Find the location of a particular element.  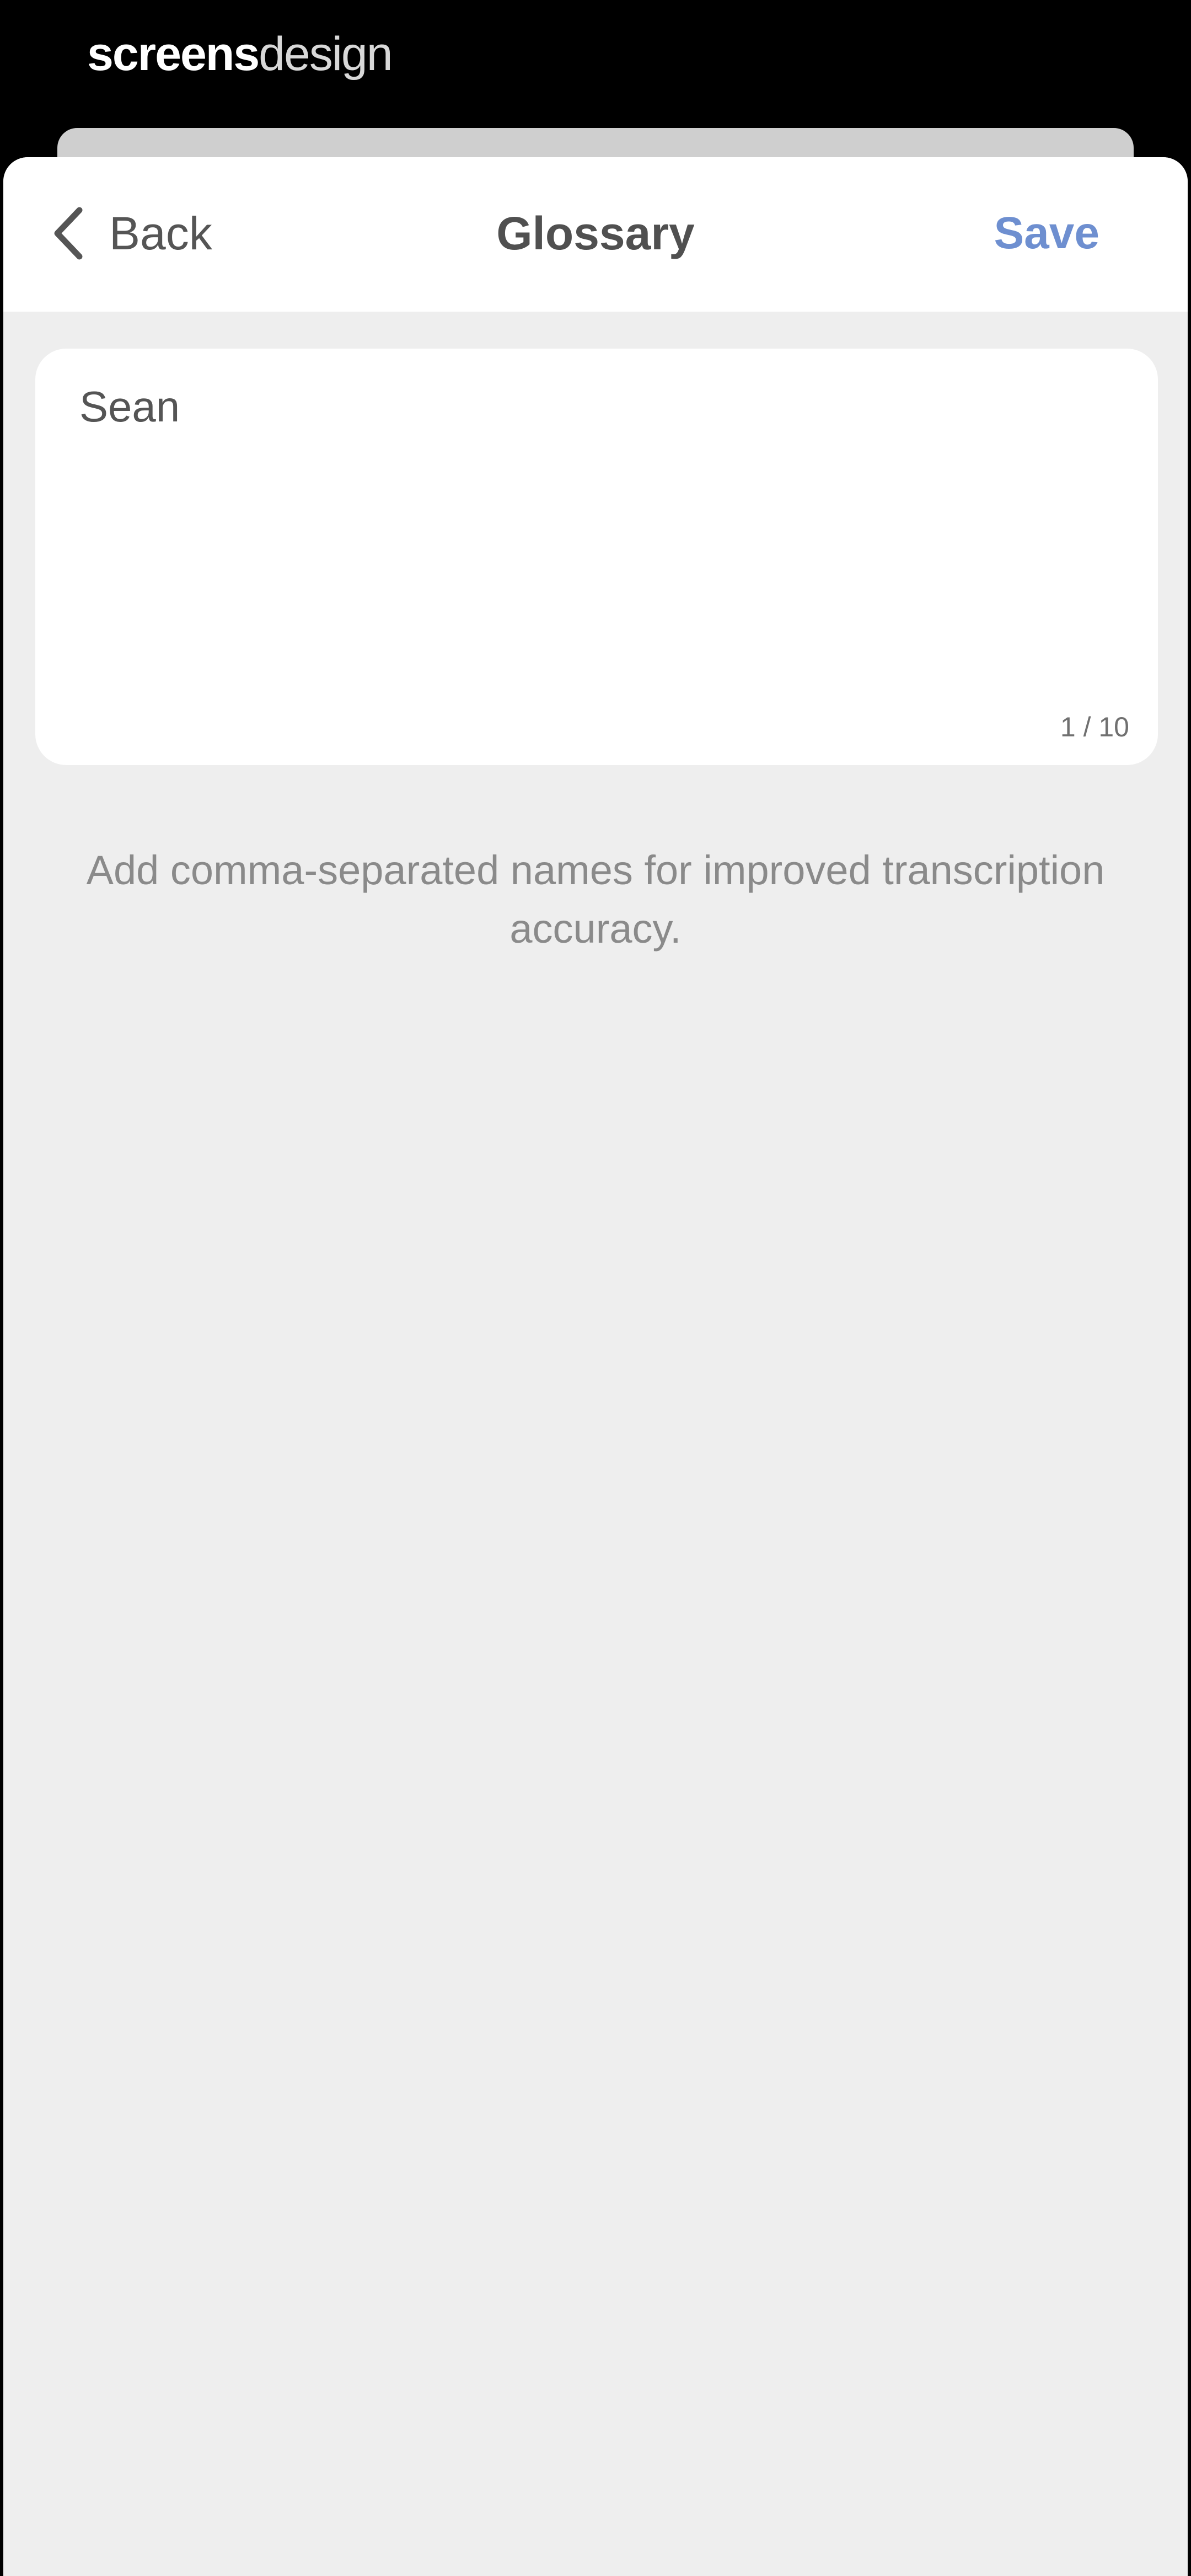

watermark-part-2: design is located at coordinates (326, 54).